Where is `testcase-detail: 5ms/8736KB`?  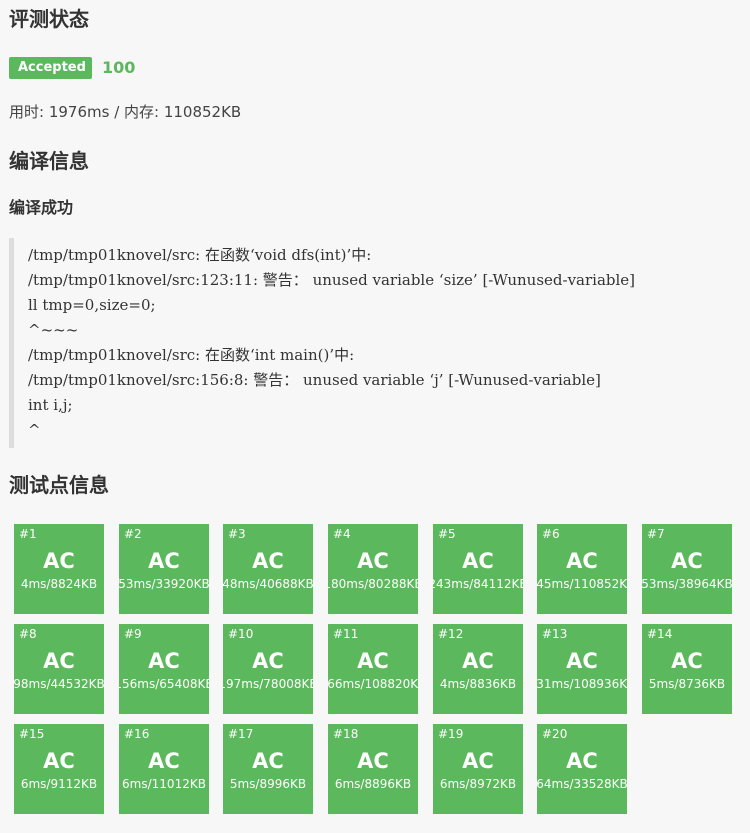
testcase-detail: 5ms/8736KB is located at coordinates (687, 684).